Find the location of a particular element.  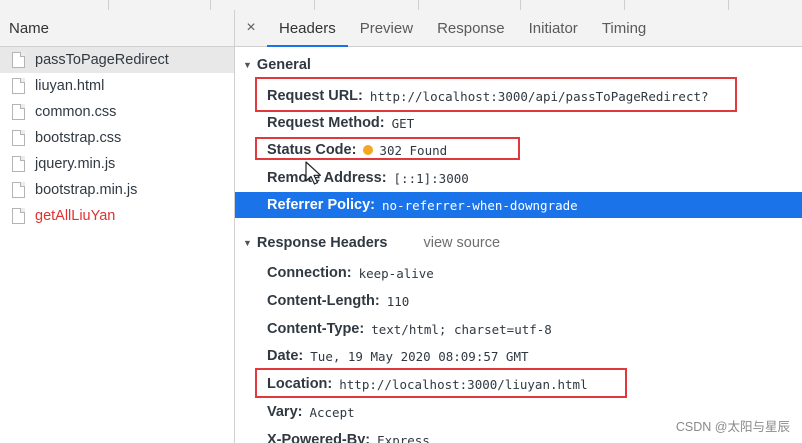

header-key: Connection: is located at coordinates (309, 273).